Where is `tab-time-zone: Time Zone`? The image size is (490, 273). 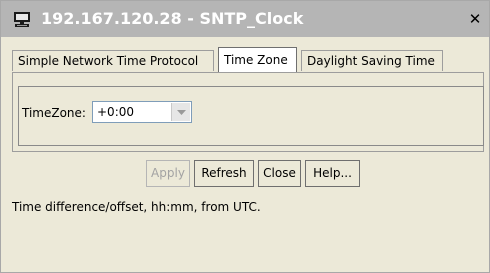 tab-time-zone: Time Zone is located at coordinates (257, 59).